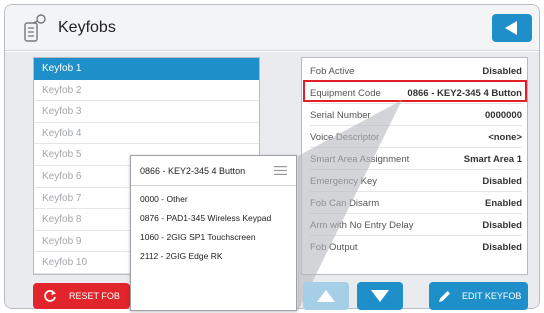 Image resolution: width=544 pixels, height=313 pixels. Describe the element at coordinates (213, 256) in the screenshot. I see `popup-option-2112: 2112 - 2GIG Edge RK` at that location.